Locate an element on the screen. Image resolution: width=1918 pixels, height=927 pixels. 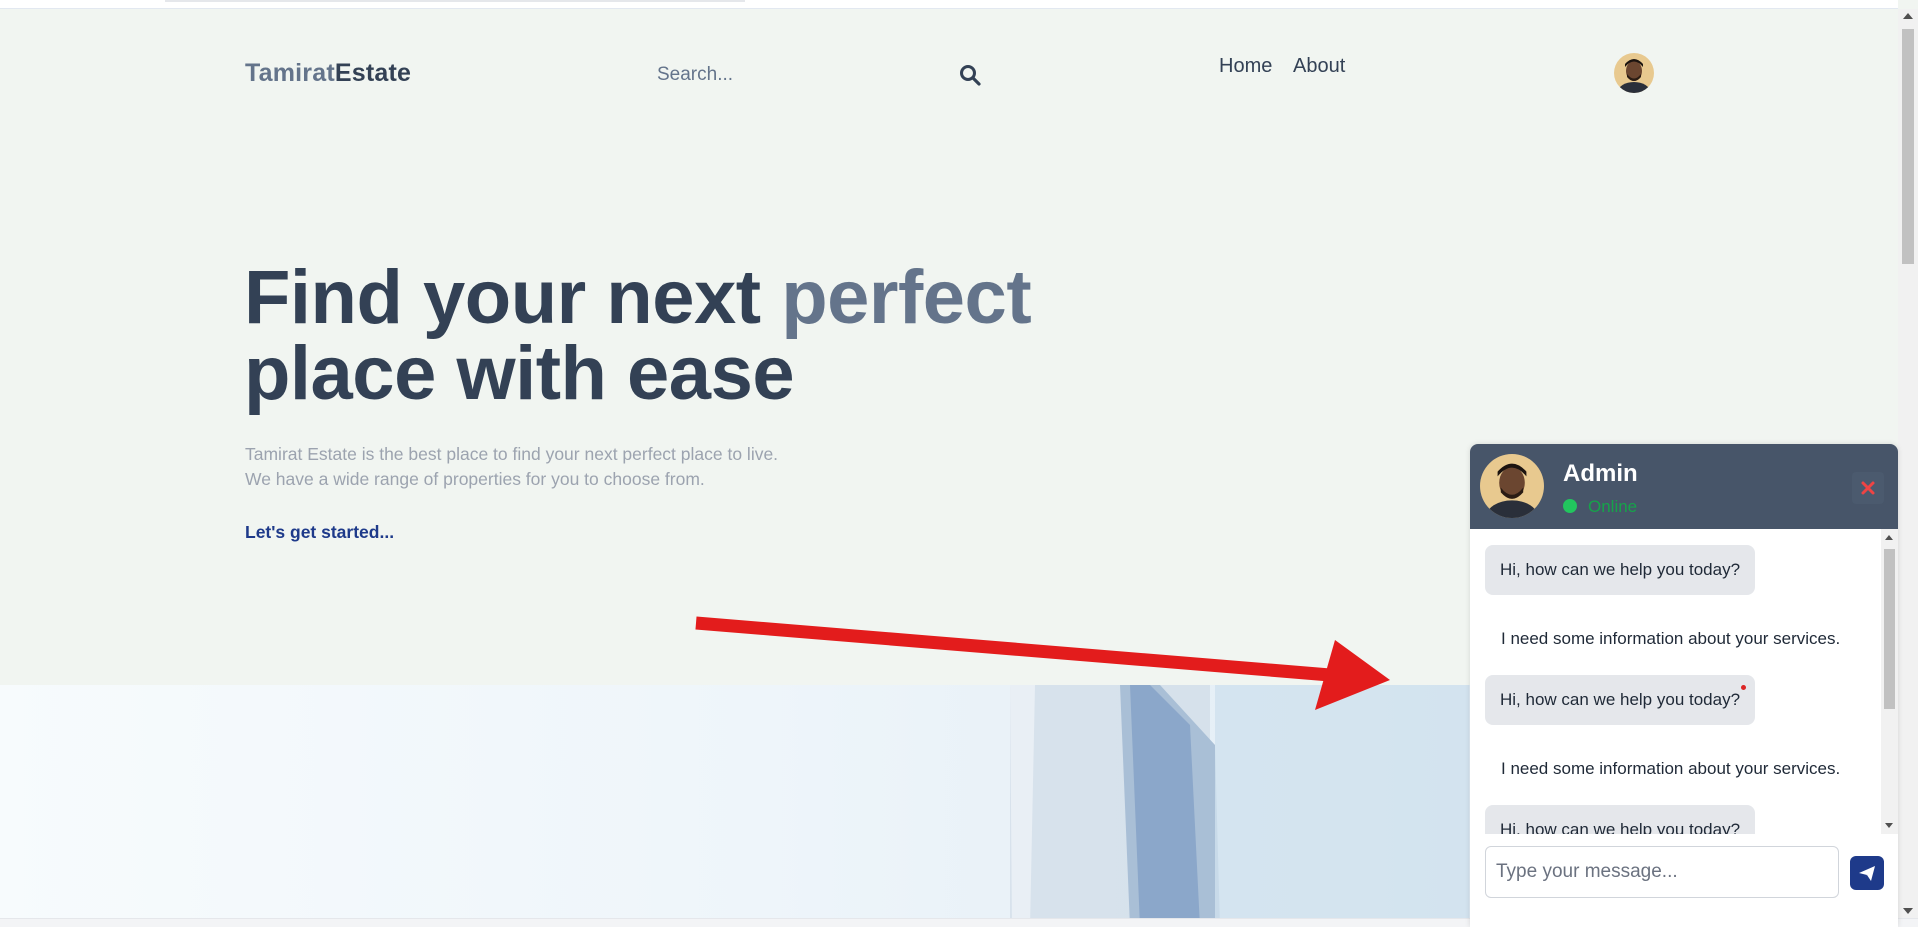
avatar is located at coordinates (1634, 73).